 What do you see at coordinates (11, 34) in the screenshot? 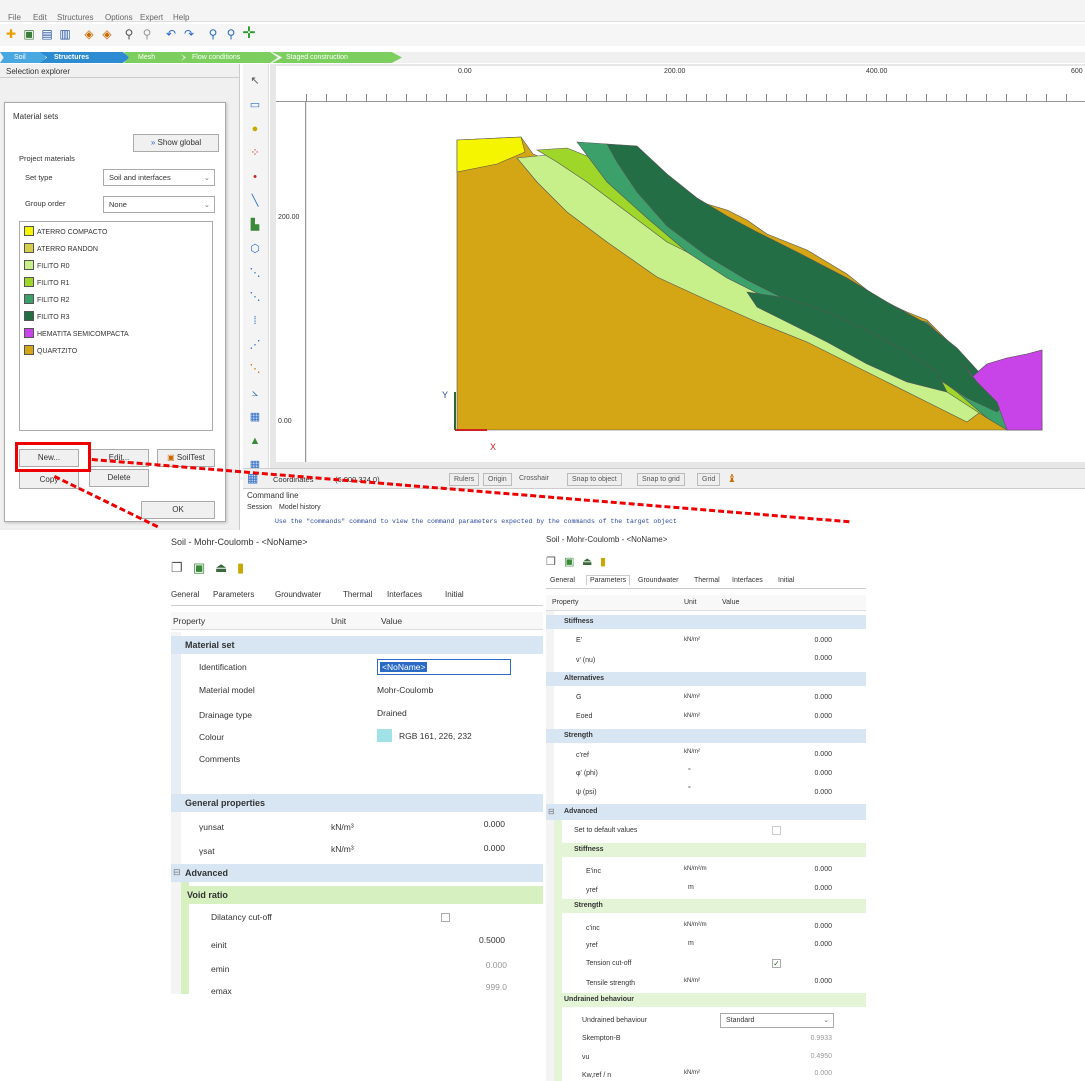
I see `new-project-icon: ✚` at bounding box center [11, 34].